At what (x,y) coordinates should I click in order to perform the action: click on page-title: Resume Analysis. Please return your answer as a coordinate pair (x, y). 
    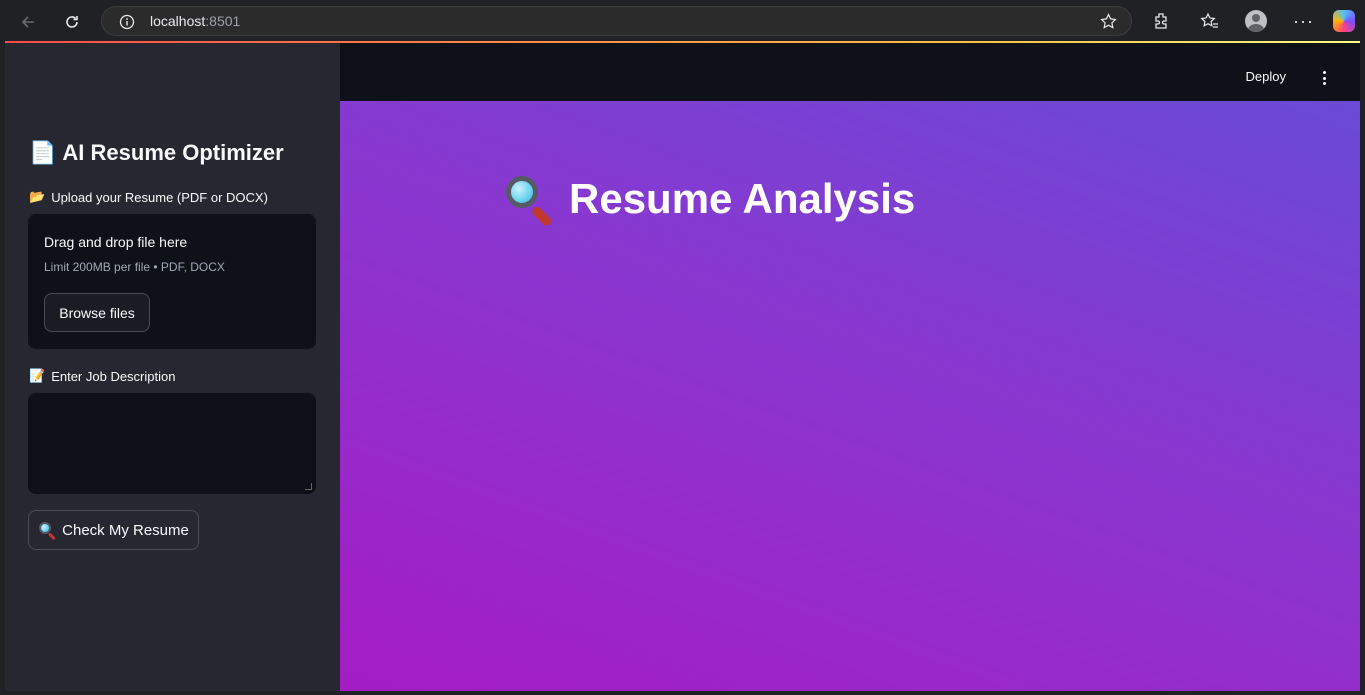
    Looking at the image, I should click on (709, 200).